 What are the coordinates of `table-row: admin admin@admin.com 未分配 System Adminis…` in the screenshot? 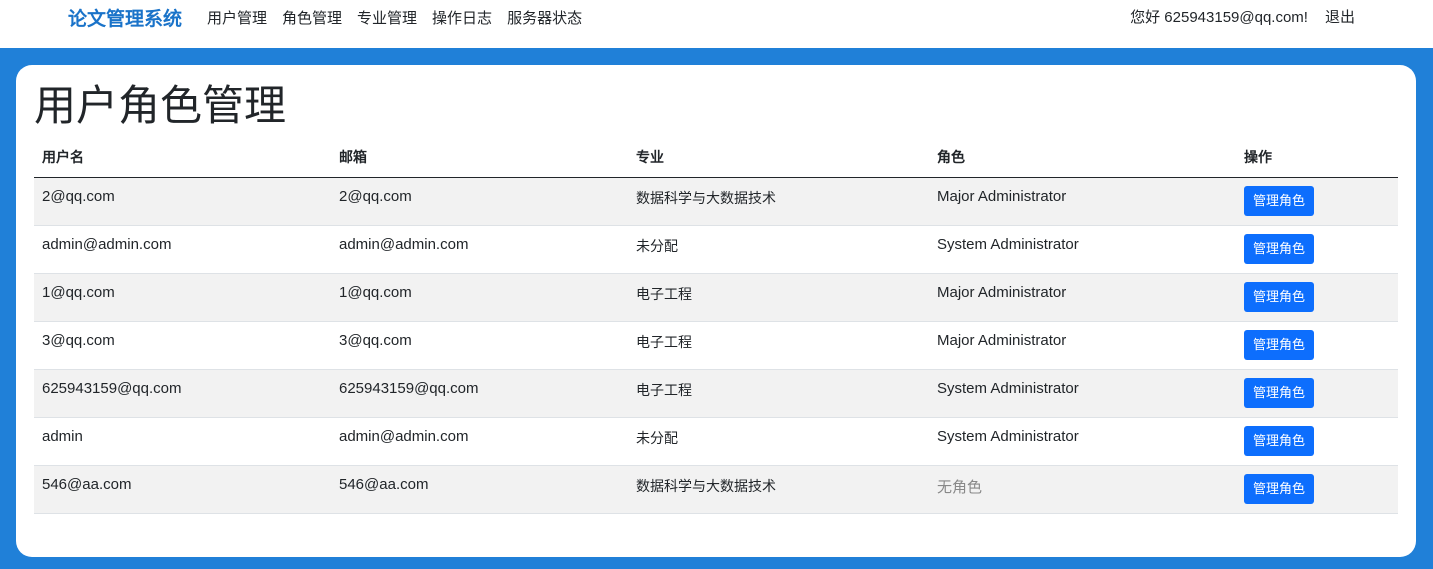 It's located at (716, 441).